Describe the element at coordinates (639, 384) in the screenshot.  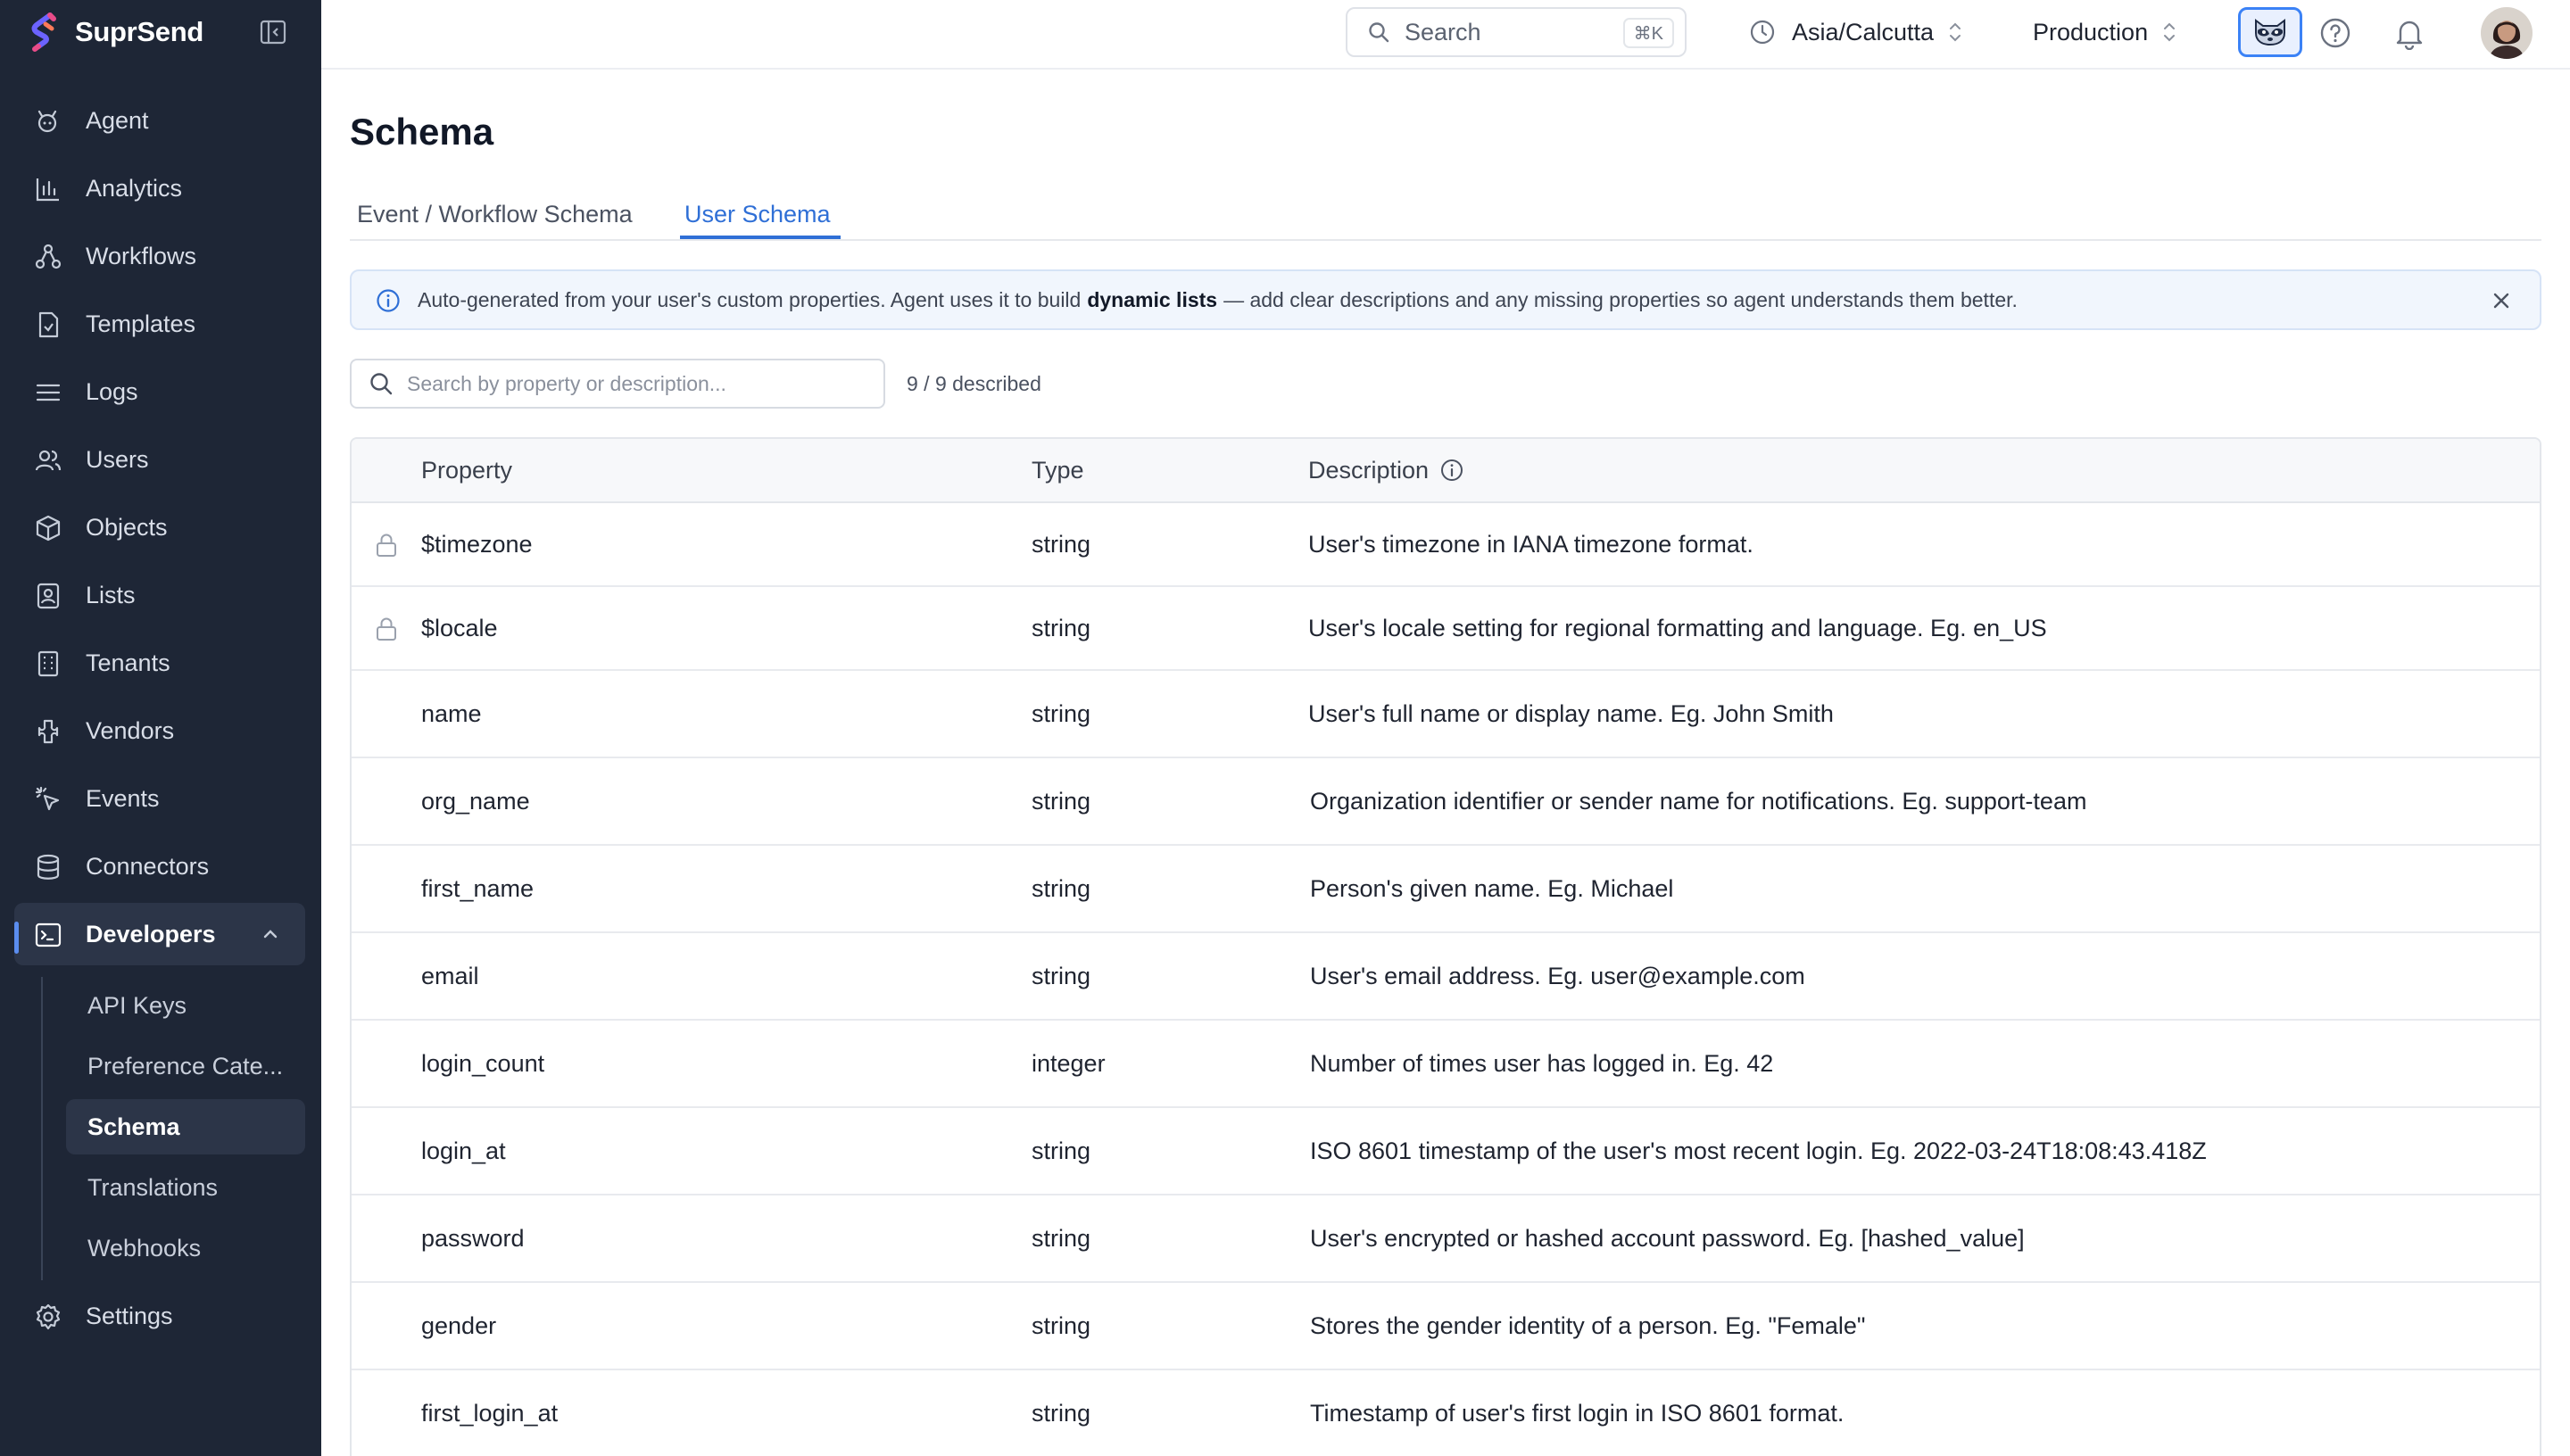
I see `property-search-input` at that location.